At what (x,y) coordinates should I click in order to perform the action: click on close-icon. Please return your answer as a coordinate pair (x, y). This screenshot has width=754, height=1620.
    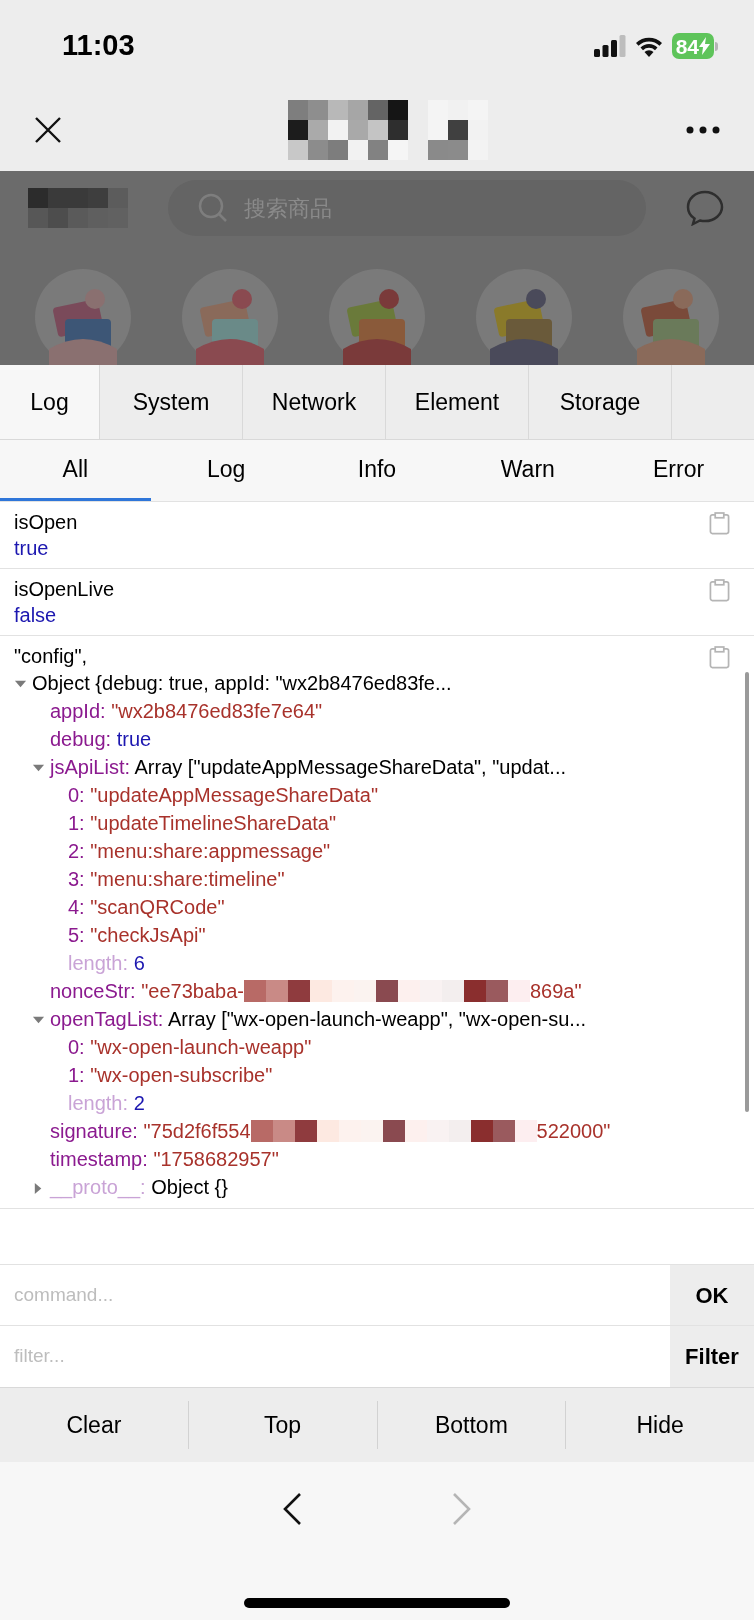
    Looking at the image, I should click on (48, 129).